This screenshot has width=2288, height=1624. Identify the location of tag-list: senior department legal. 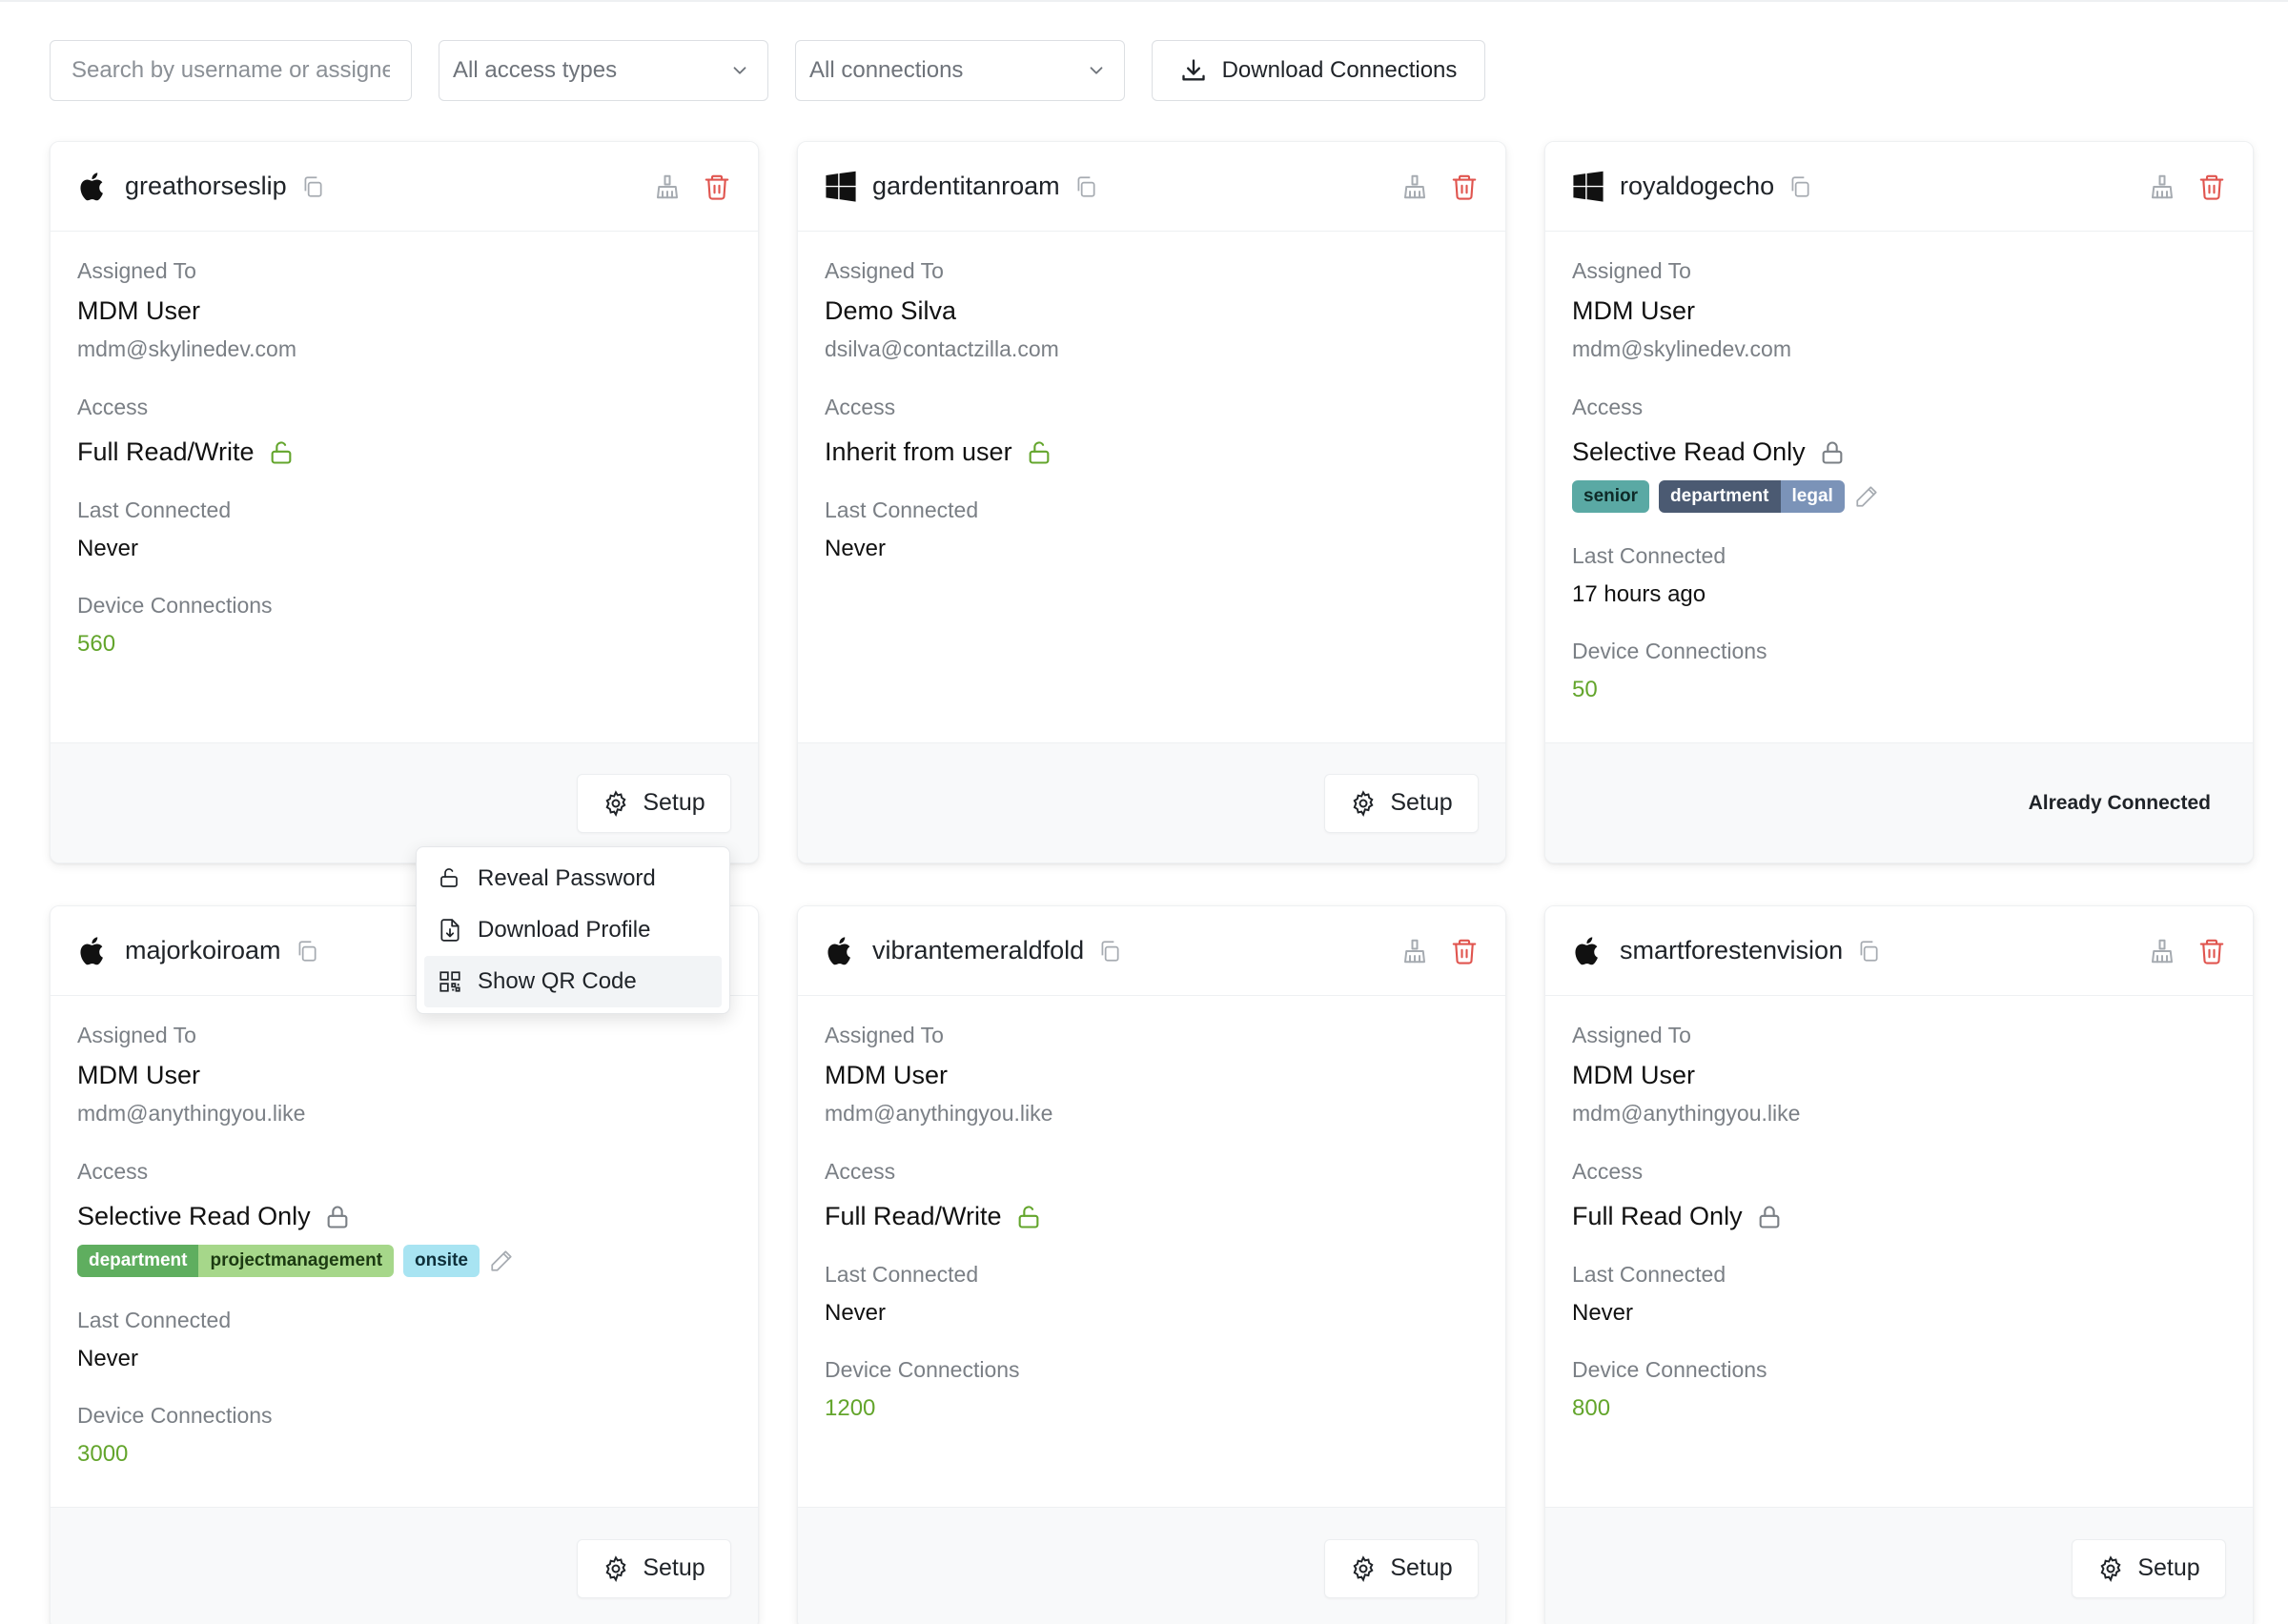
(1899, 496).